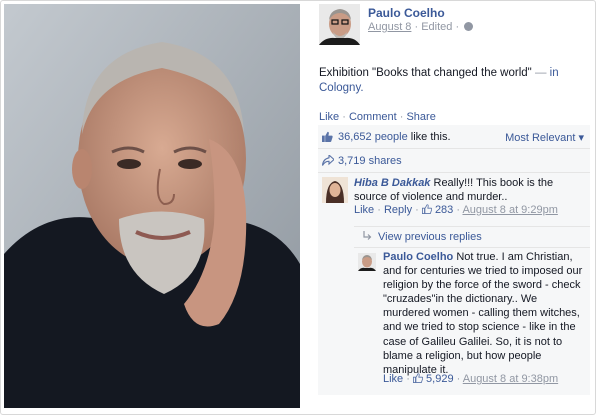 The width and height of the screenshot is (596, 415). Describe the element at coordinates (392, 183) in the screenshot. I see `commenter-name: Hiba B Dakkak` at that location.